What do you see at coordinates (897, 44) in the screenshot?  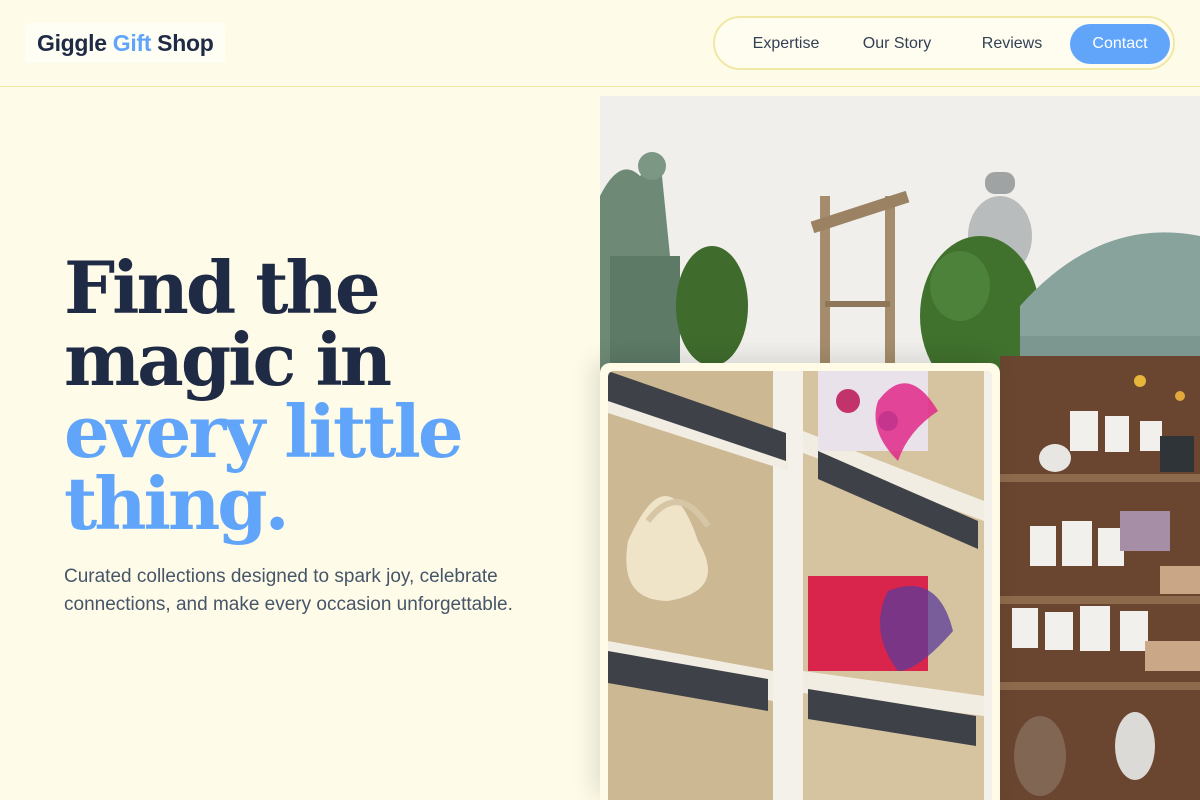 I see `nav-link-our-story: Our Story` at bounding box center [897, 44].